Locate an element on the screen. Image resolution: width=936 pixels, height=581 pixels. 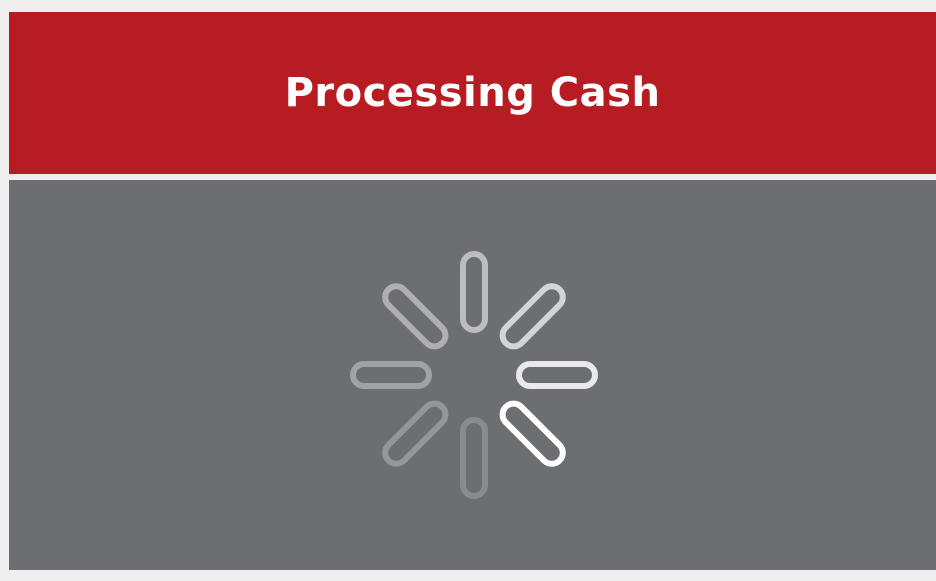
dialog-title: Processing Cash is located at coordinates (472, 93).